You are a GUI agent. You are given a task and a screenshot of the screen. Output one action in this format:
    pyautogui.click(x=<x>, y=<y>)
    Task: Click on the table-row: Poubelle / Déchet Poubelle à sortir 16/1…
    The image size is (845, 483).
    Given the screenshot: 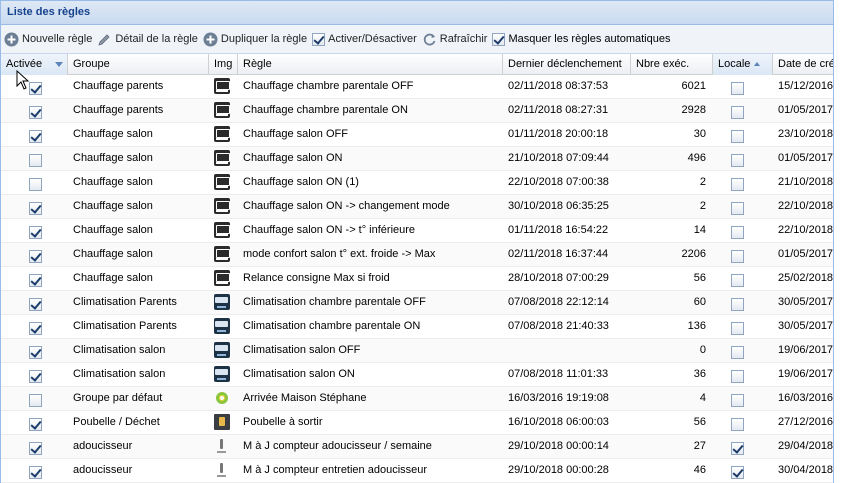 What is the action you would take?
    pyautogui.click(x=417, y=423)
    